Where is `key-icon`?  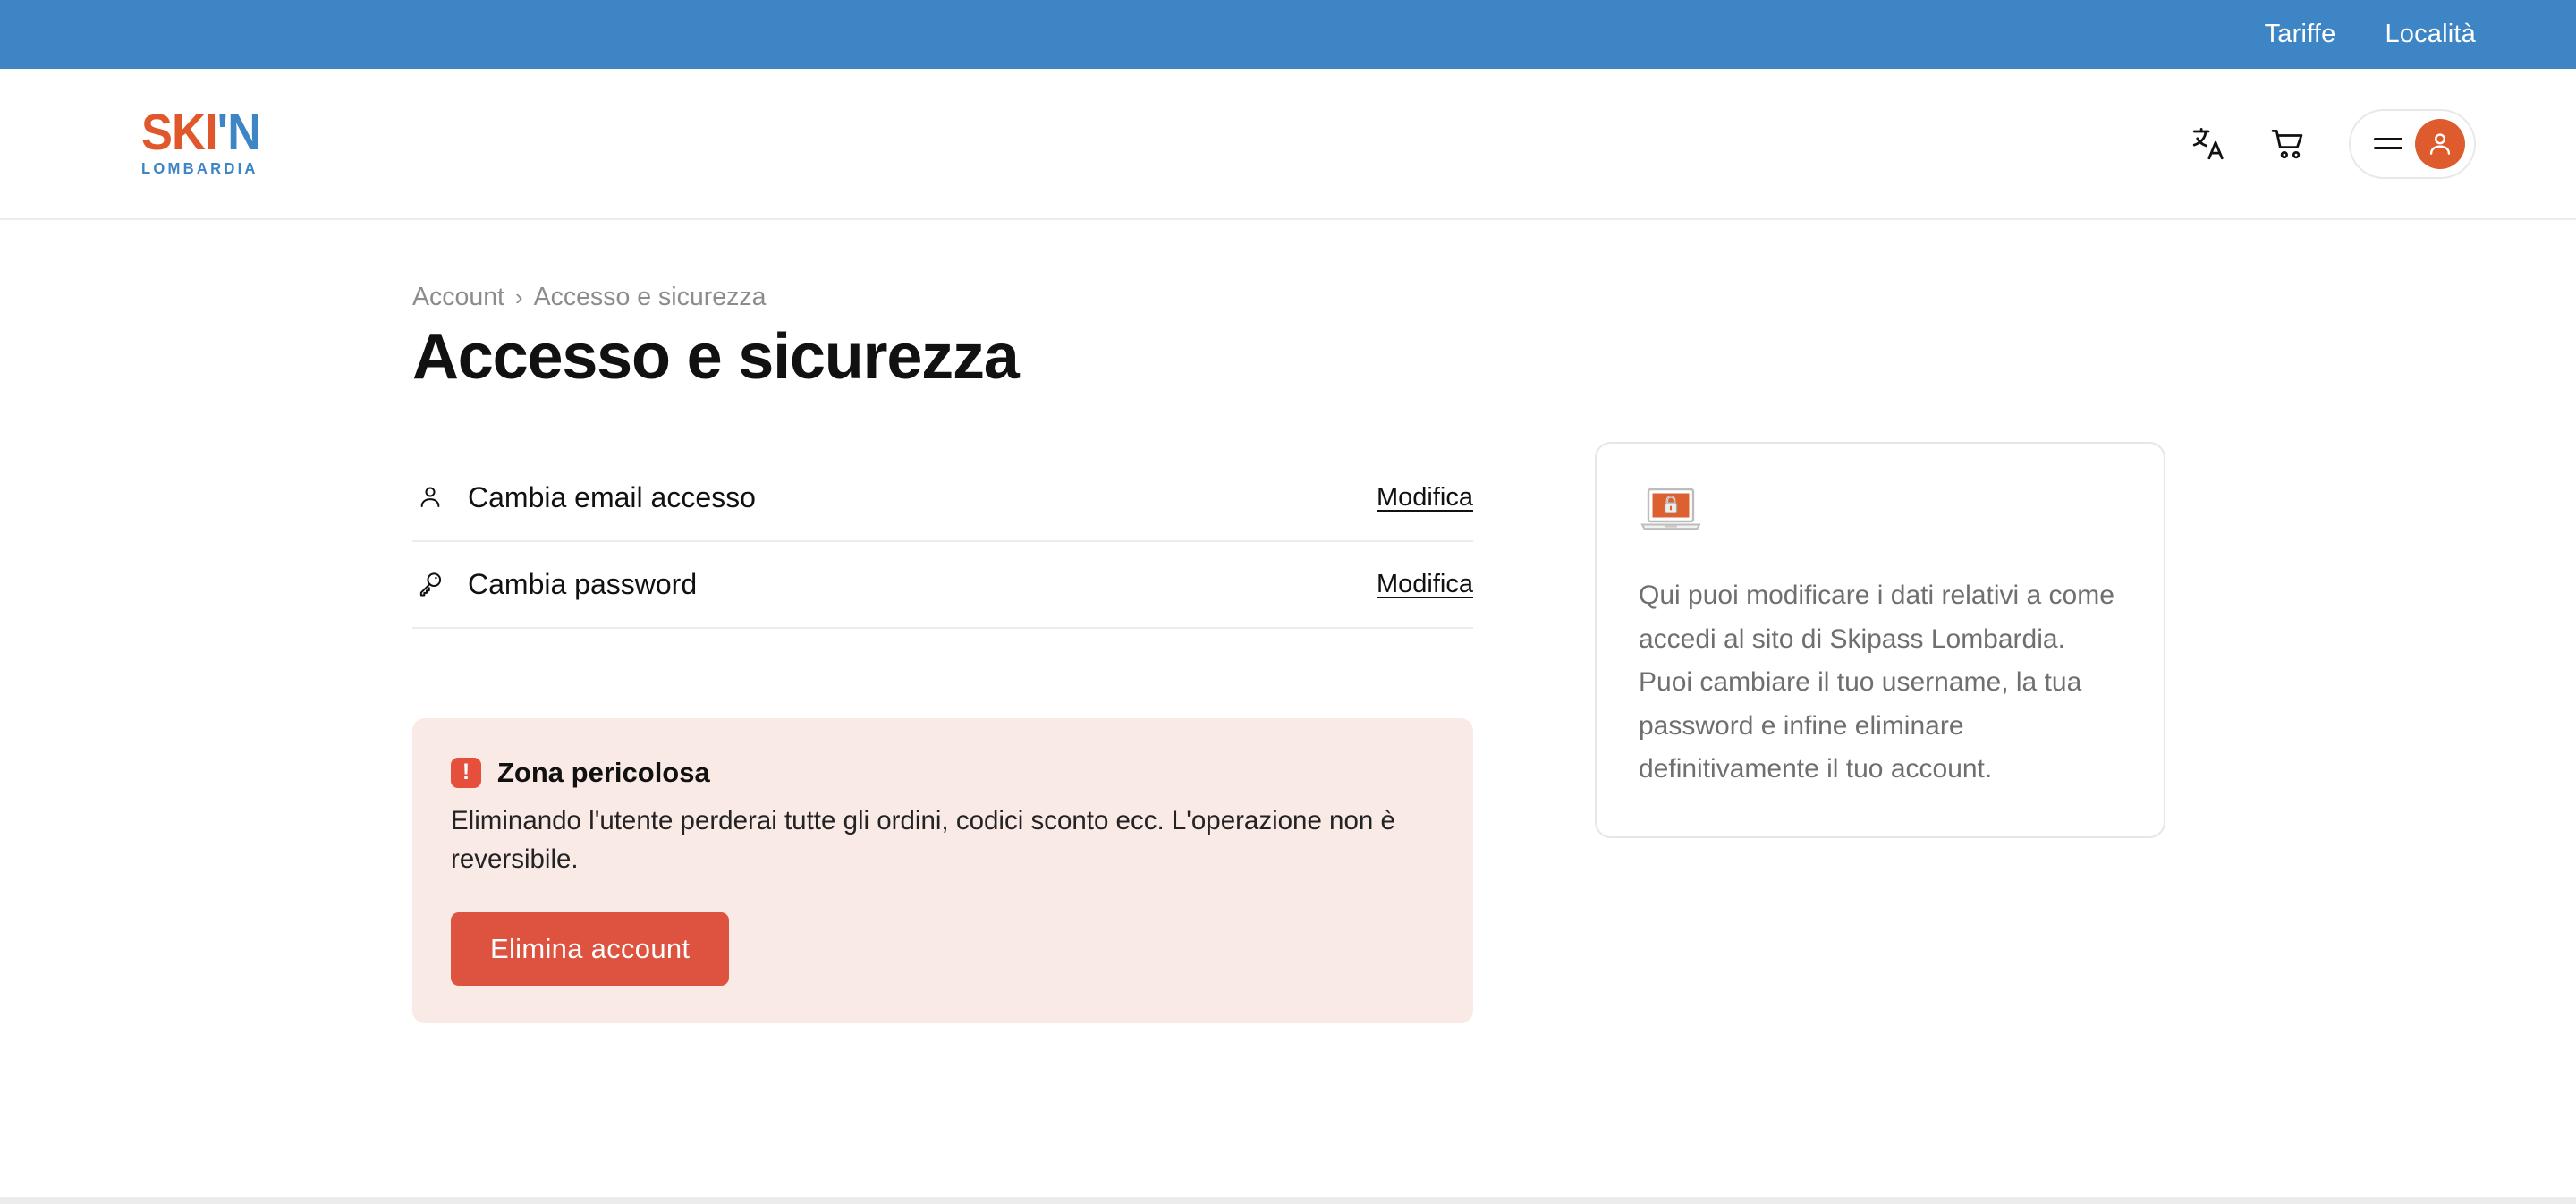
key-icon is located at coordinates (430, 584).